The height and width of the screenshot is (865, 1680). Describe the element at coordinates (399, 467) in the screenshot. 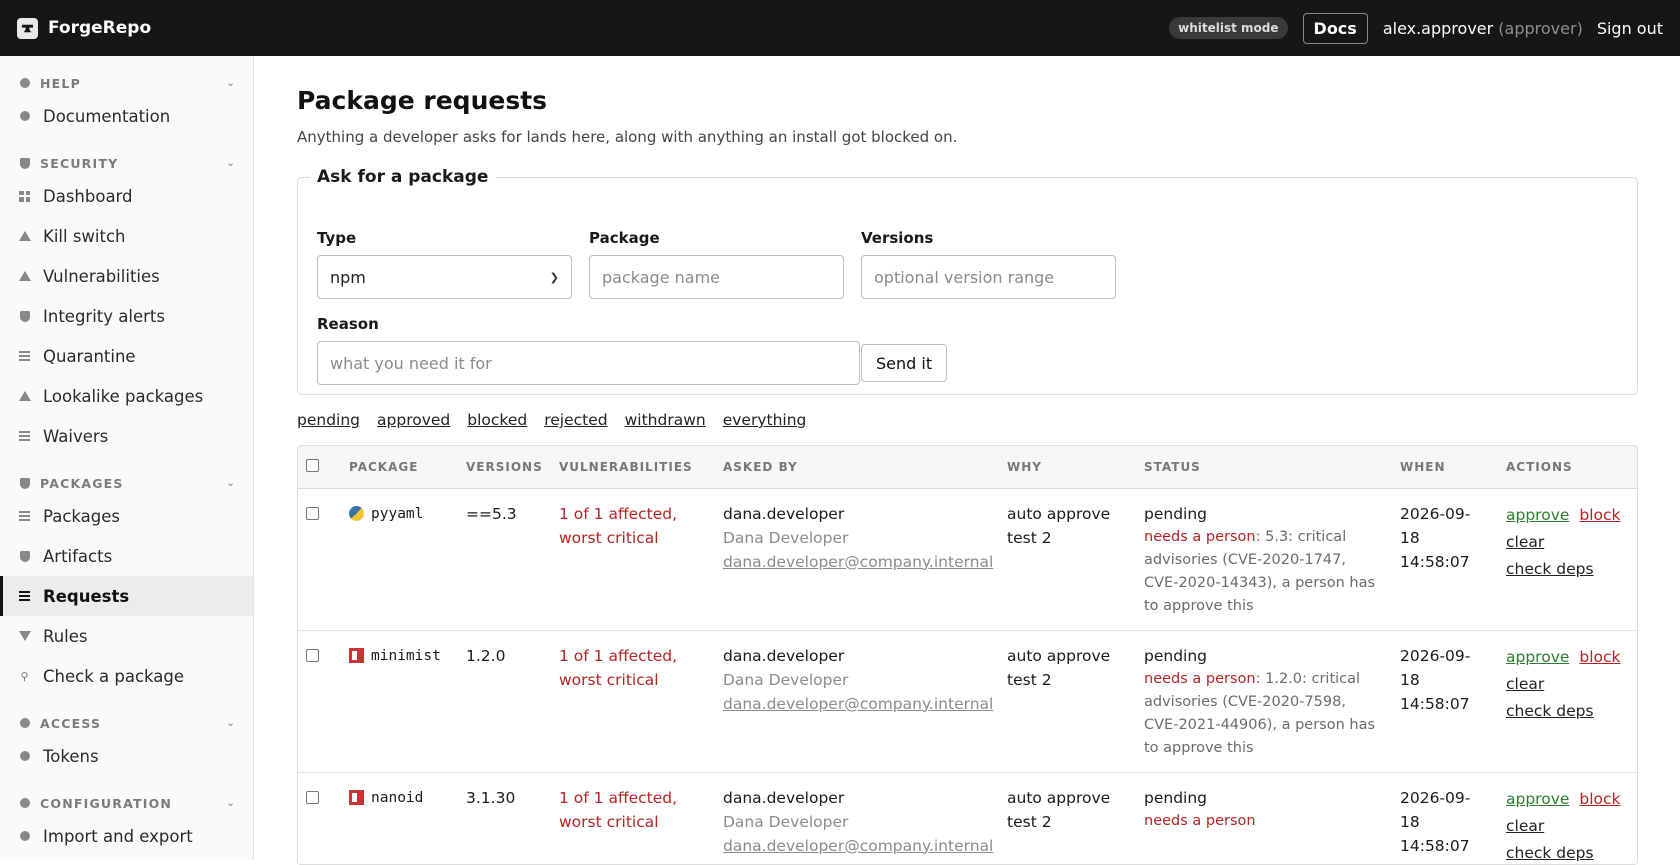

I see `column-header: PACKAGE` at that location.